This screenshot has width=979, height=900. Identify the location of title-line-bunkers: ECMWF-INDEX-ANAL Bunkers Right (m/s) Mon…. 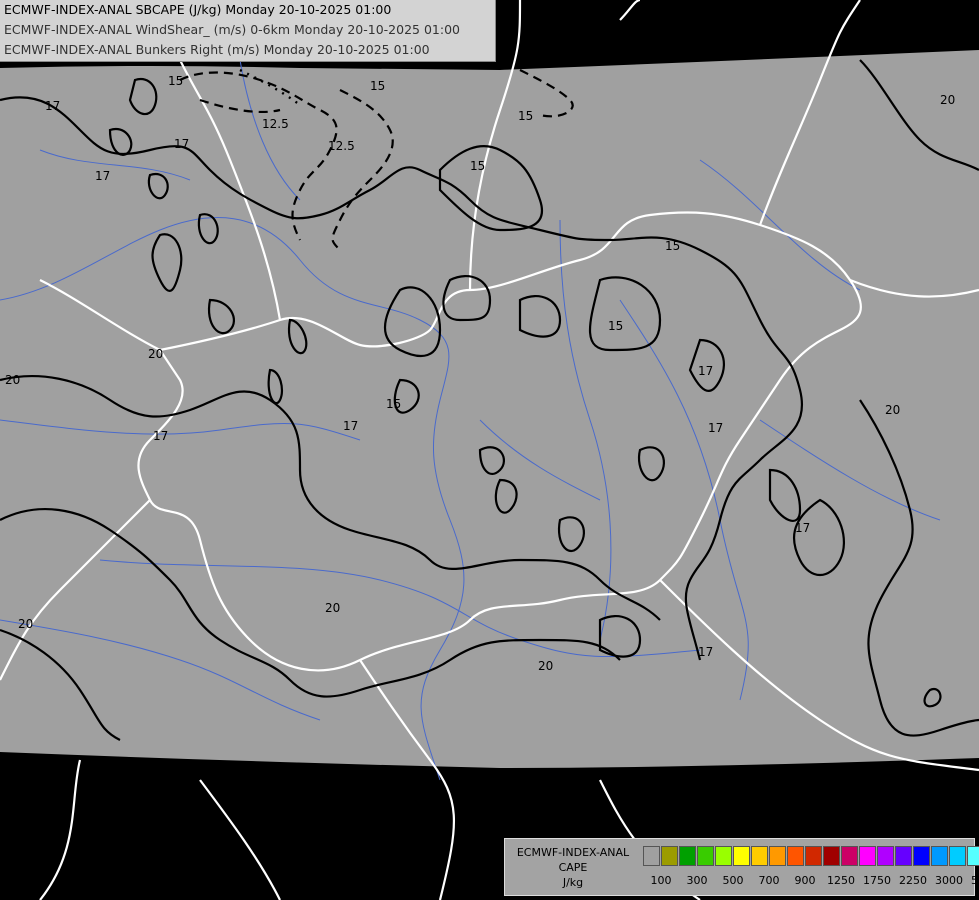
(217, 49).